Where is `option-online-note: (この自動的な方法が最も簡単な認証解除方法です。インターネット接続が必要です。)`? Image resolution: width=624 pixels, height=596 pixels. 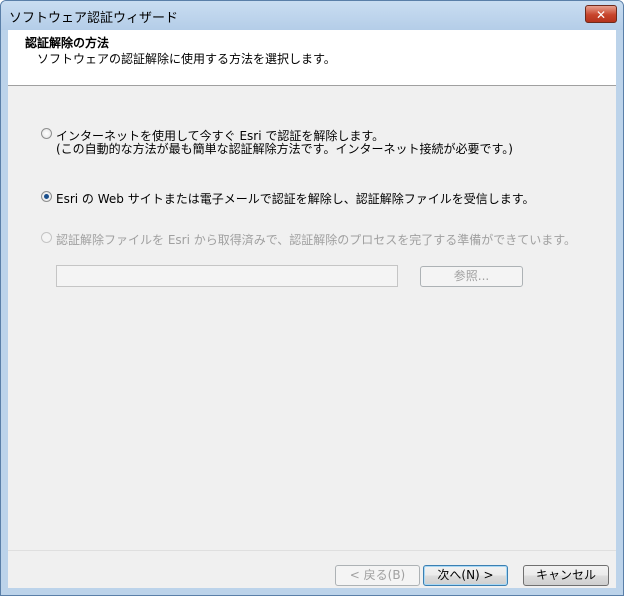 option-online-note: (この自動的な方法が最も簡単な認証解除方法です。インターネット接続が必要です。) is located at coordinates (284, 149).